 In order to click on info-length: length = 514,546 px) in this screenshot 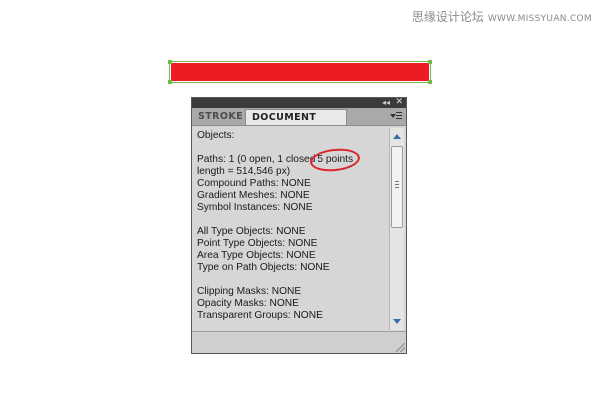, I will do `click(244, 171)`.